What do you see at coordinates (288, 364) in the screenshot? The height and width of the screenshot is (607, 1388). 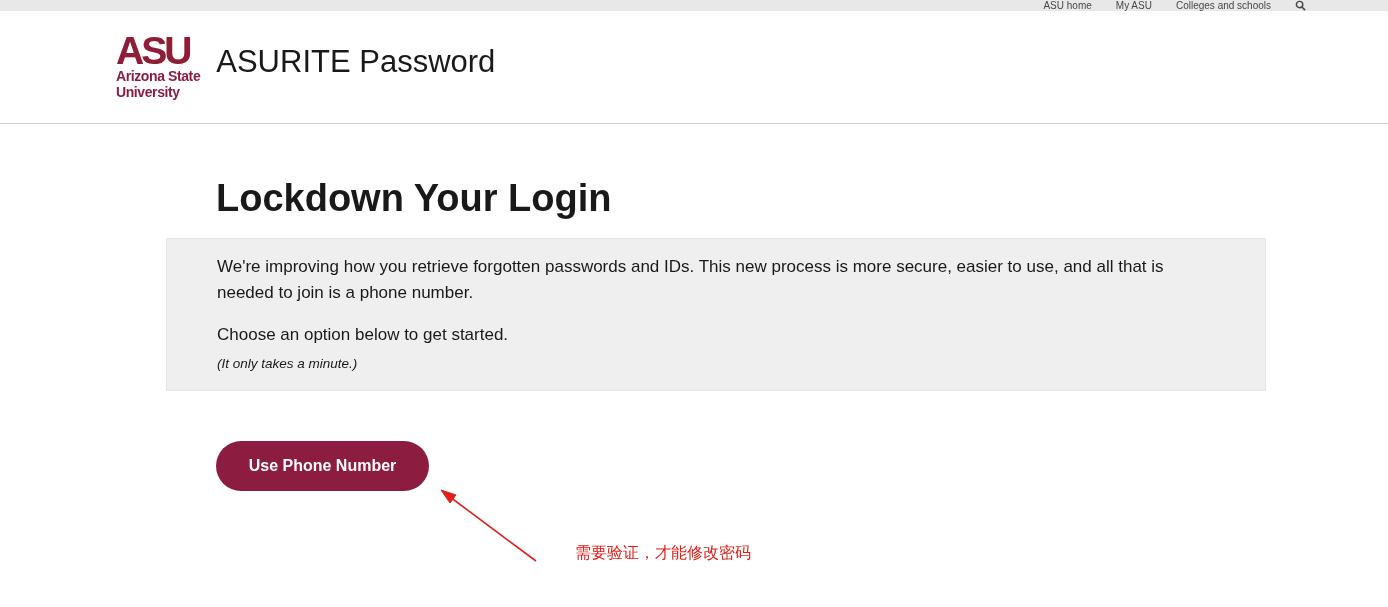 I see `note-text: (It only takes a minute.)` at bounding box center [288, 364].